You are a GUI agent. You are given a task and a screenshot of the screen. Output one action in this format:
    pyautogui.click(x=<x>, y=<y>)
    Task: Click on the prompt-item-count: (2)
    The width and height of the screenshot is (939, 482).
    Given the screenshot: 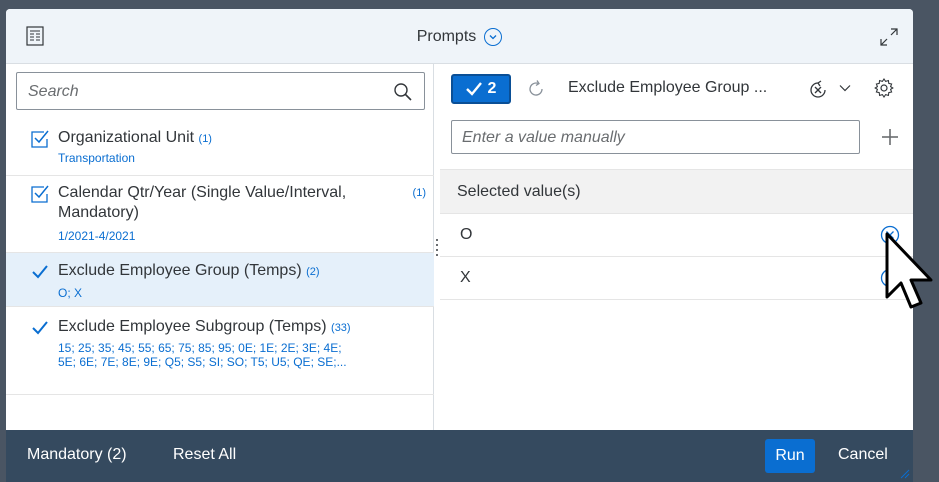 What is the action you would take?
    pyautogui.click(x=313, y=272)
    